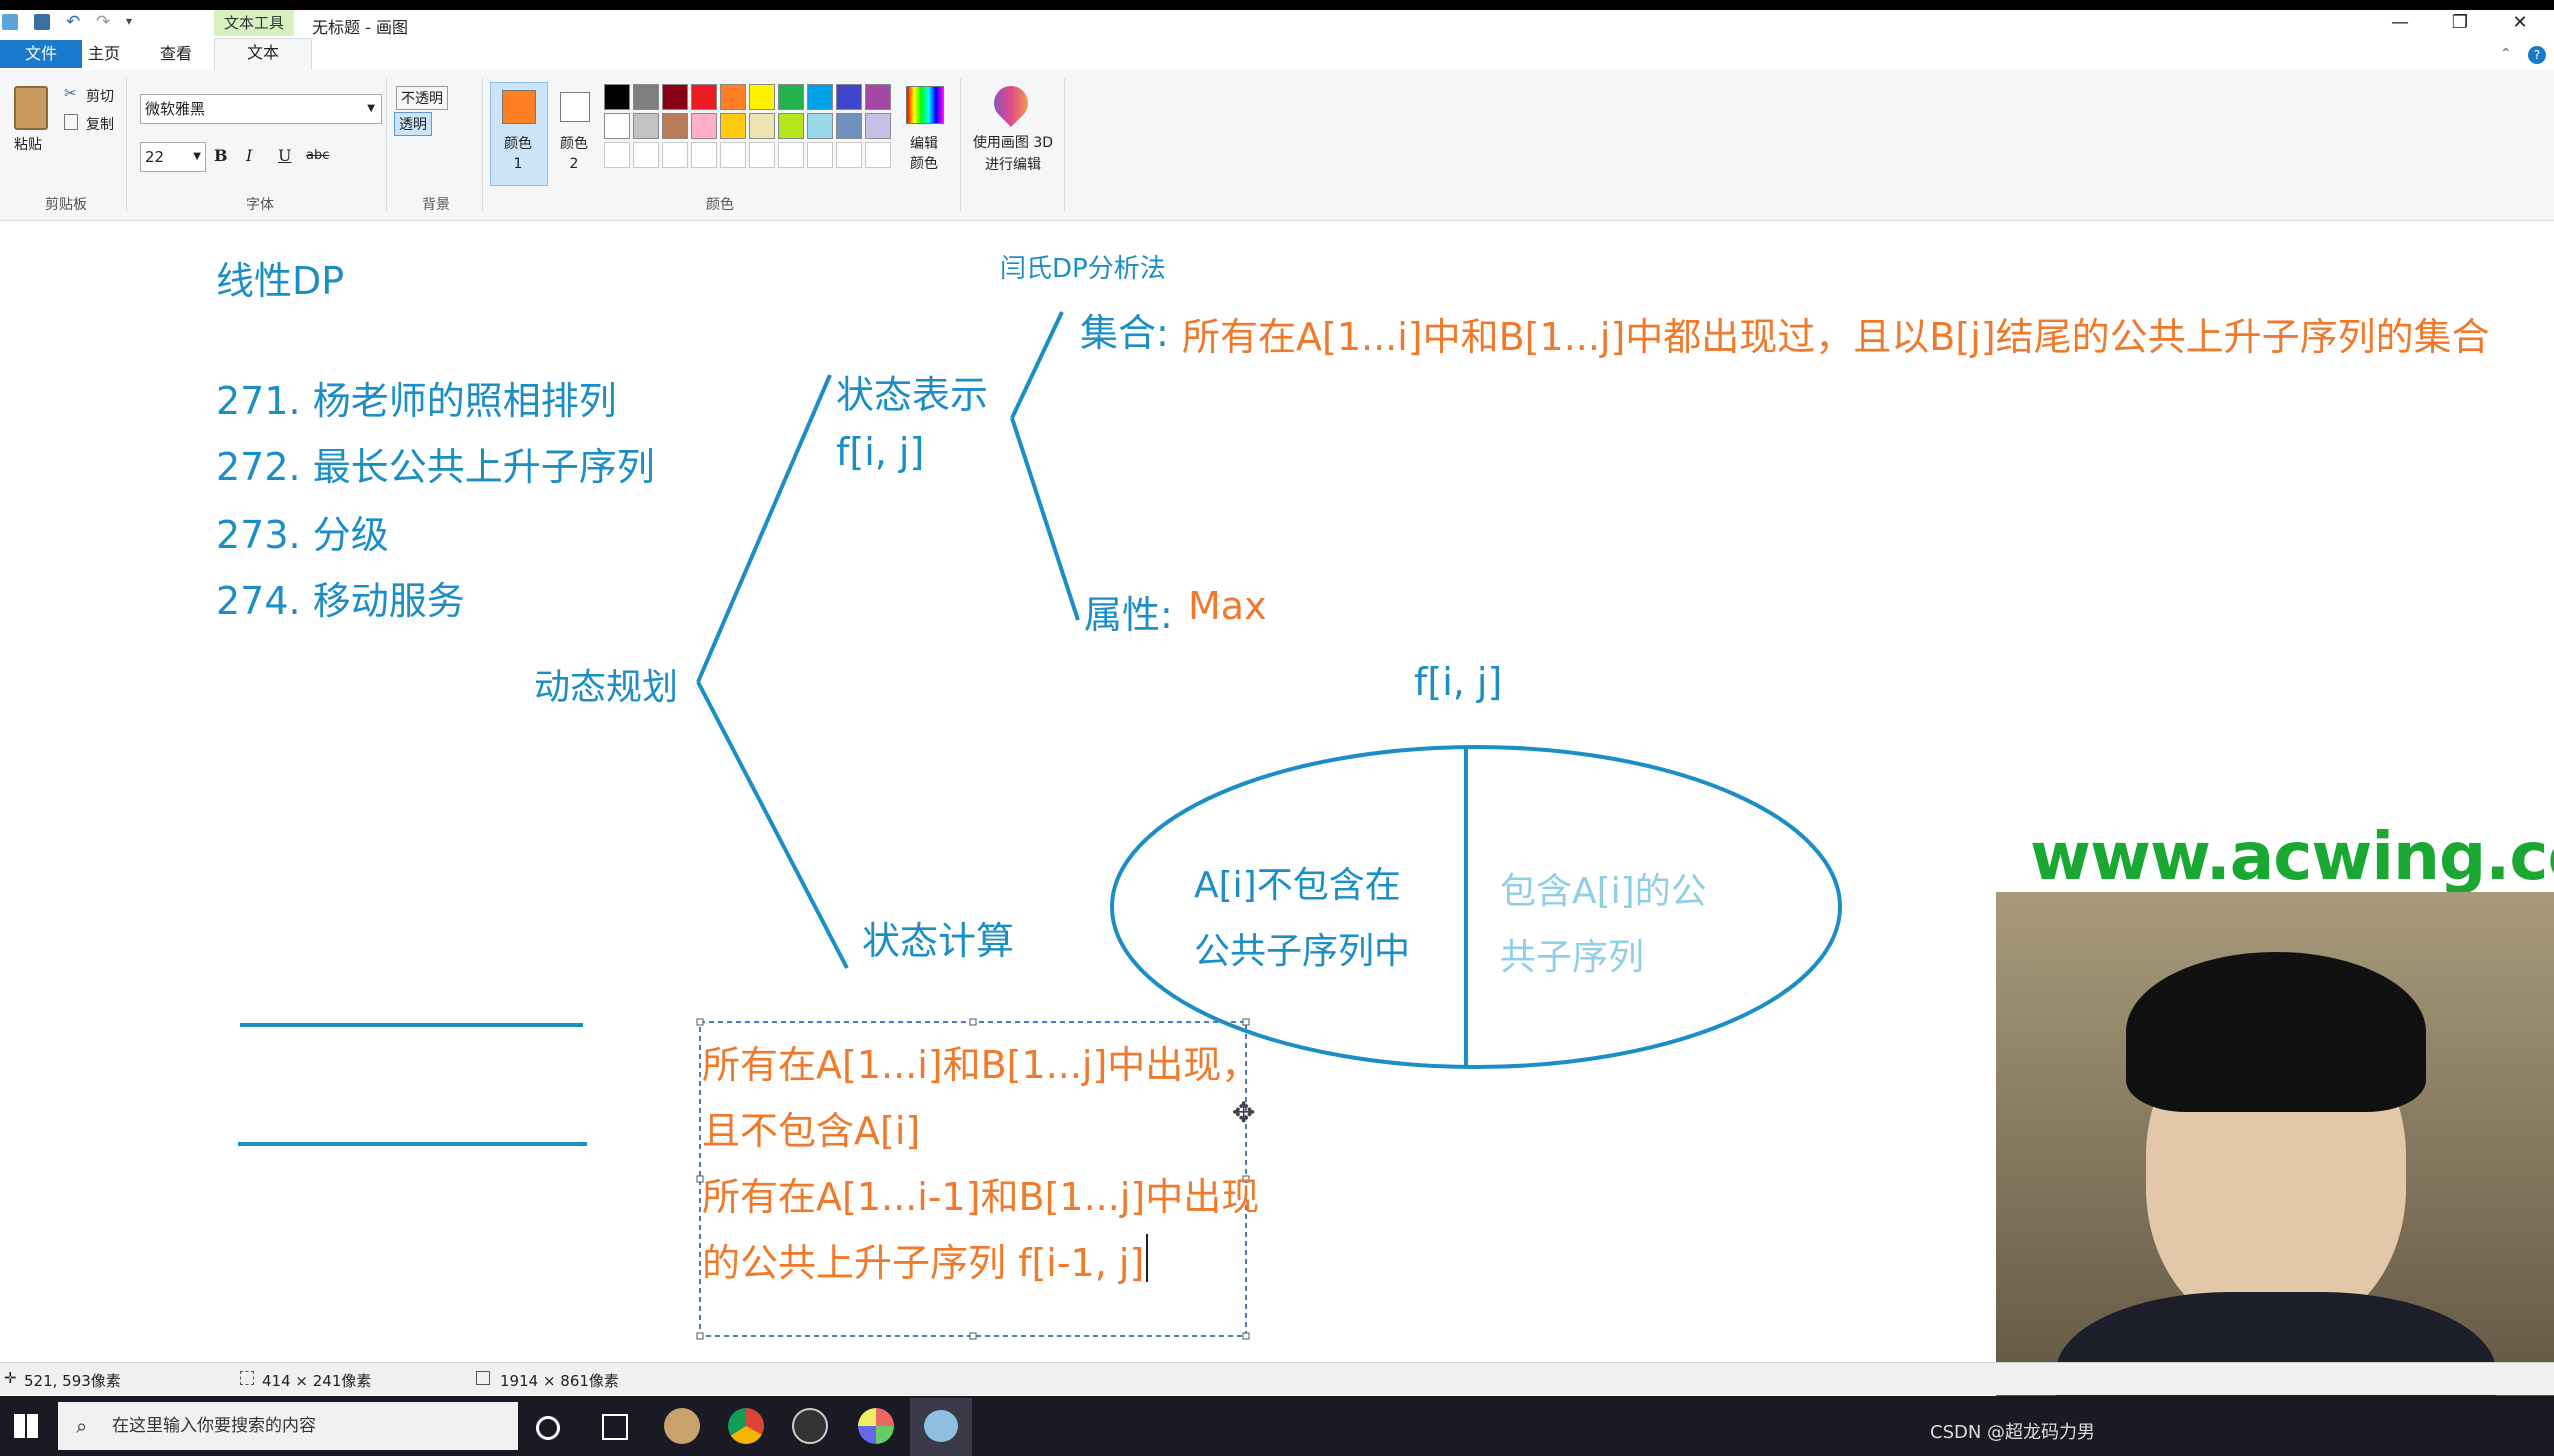 The image size is (2554, 1456). What do you see at coordinates (317, 1381) in the screenshot?
I see `selection-size: 414 × 241像素` at bounding box center [317, 1381].